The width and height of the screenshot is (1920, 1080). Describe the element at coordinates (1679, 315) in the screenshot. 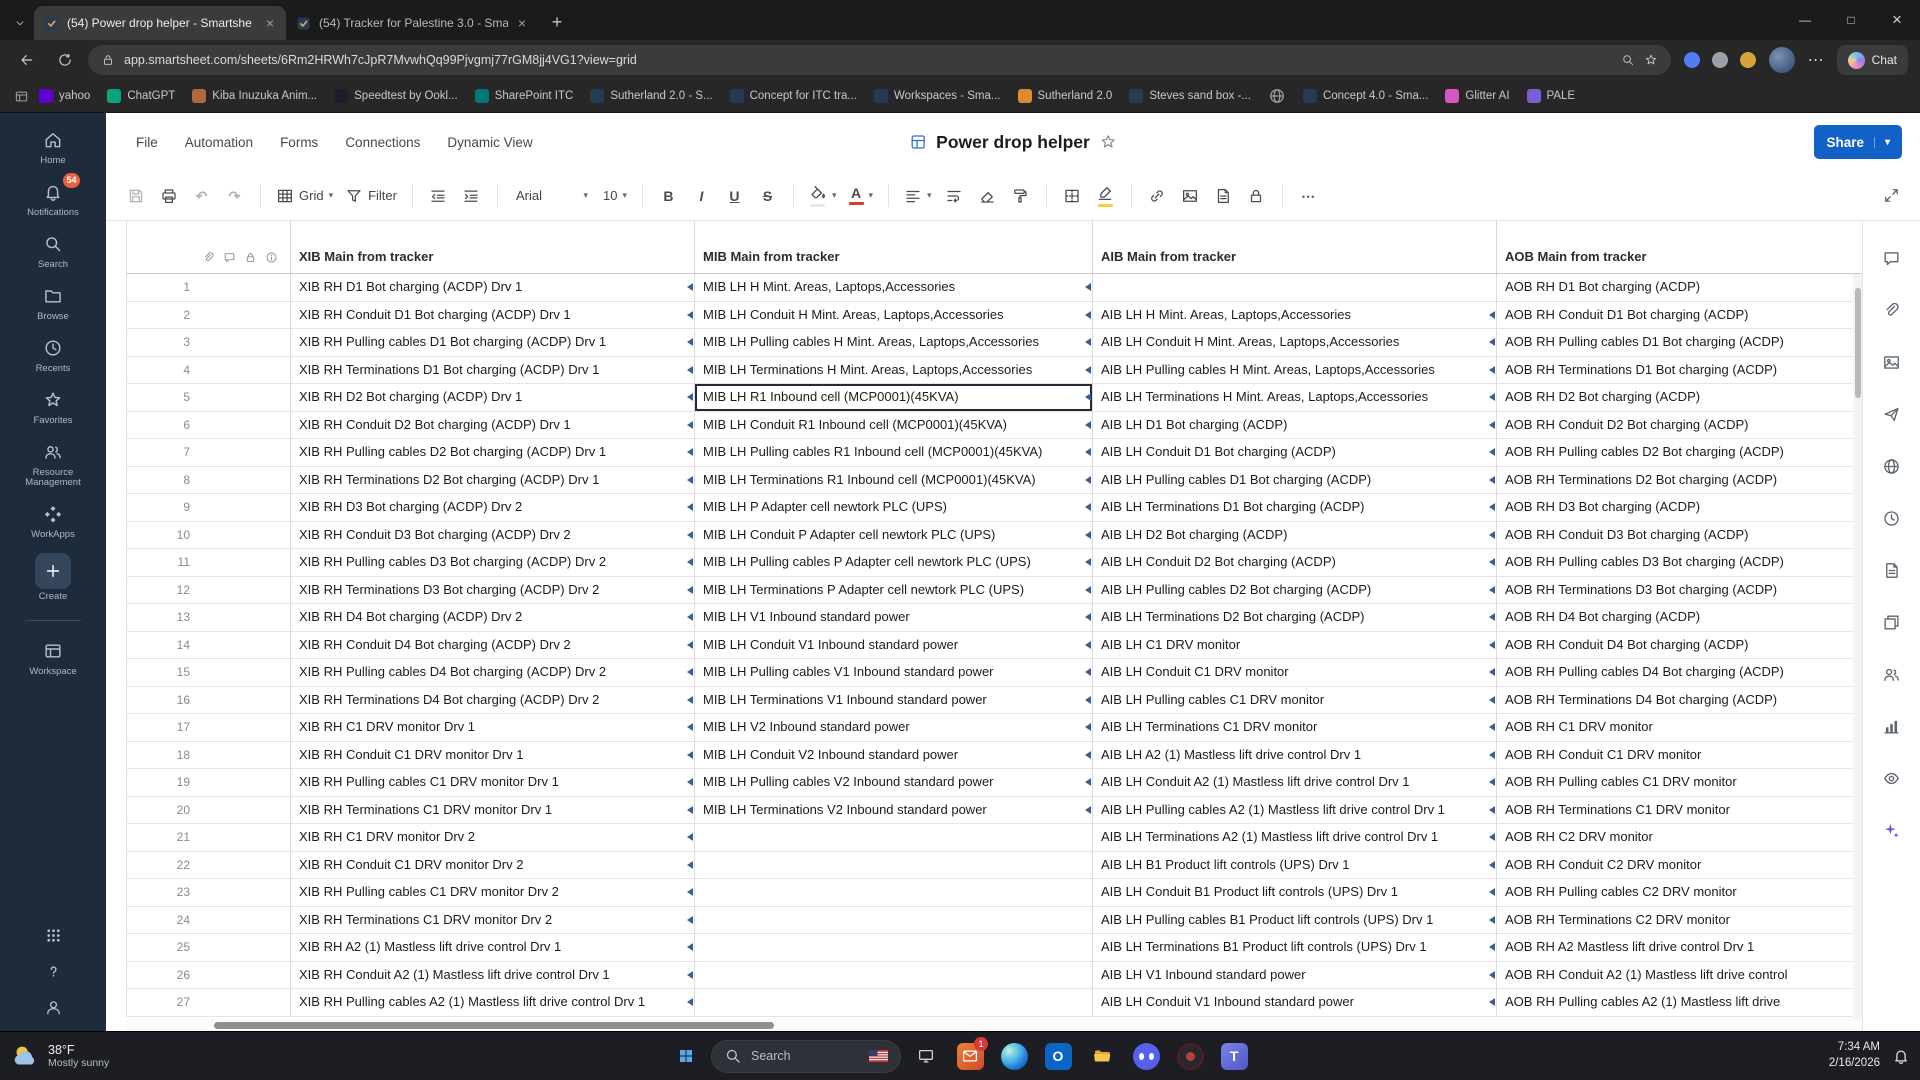

I see `grid-cell: AOB RH Conduit D1 Bot charging (ACDP)` at that location.